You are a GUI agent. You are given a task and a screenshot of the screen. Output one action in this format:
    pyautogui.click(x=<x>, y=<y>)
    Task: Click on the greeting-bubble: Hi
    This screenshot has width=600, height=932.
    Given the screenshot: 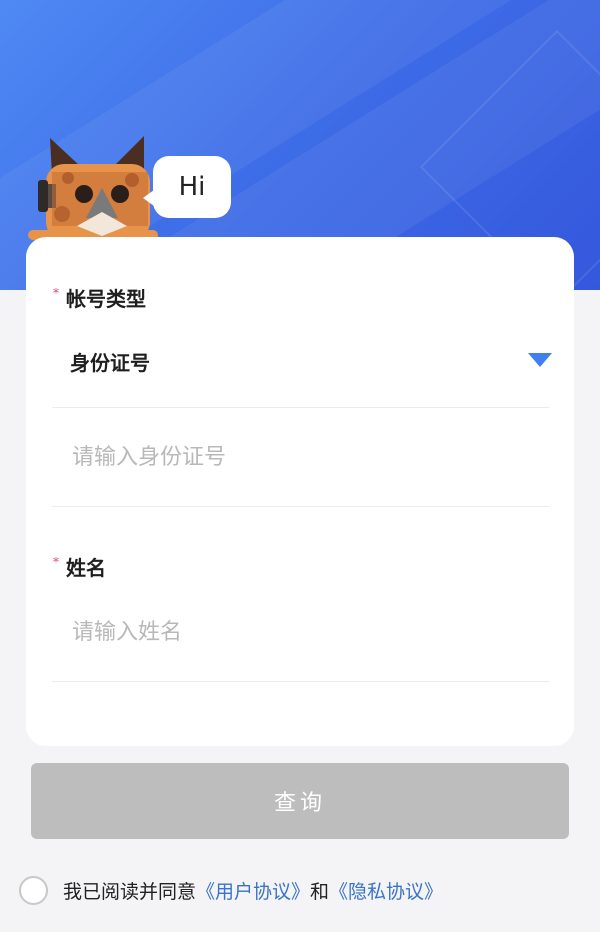 What is the action you would take?
    pyautogui.click(x=187, y=187)
    